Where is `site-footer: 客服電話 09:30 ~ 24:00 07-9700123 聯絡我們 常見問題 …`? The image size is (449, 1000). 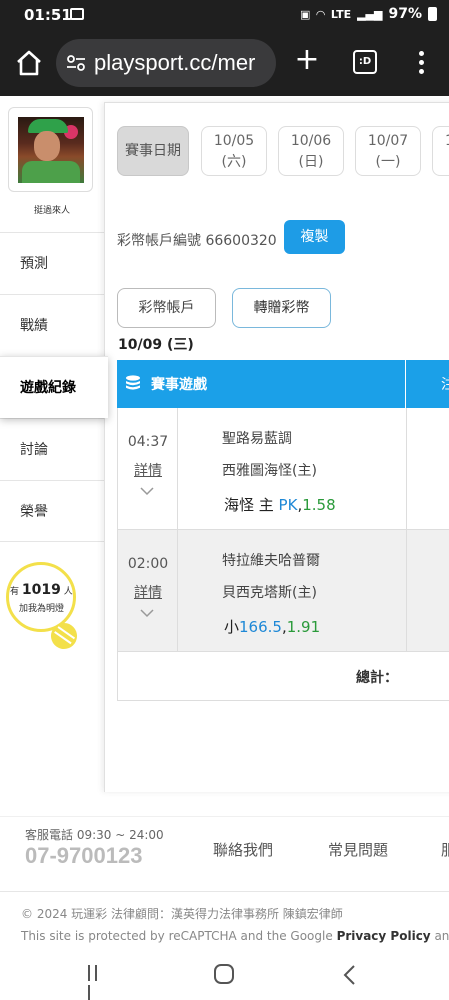 site-footer: 客服電話 09:30 ~ 24:00 07-9700123 聯絡我們 常見問題 … is located at coordinates (224, 883).